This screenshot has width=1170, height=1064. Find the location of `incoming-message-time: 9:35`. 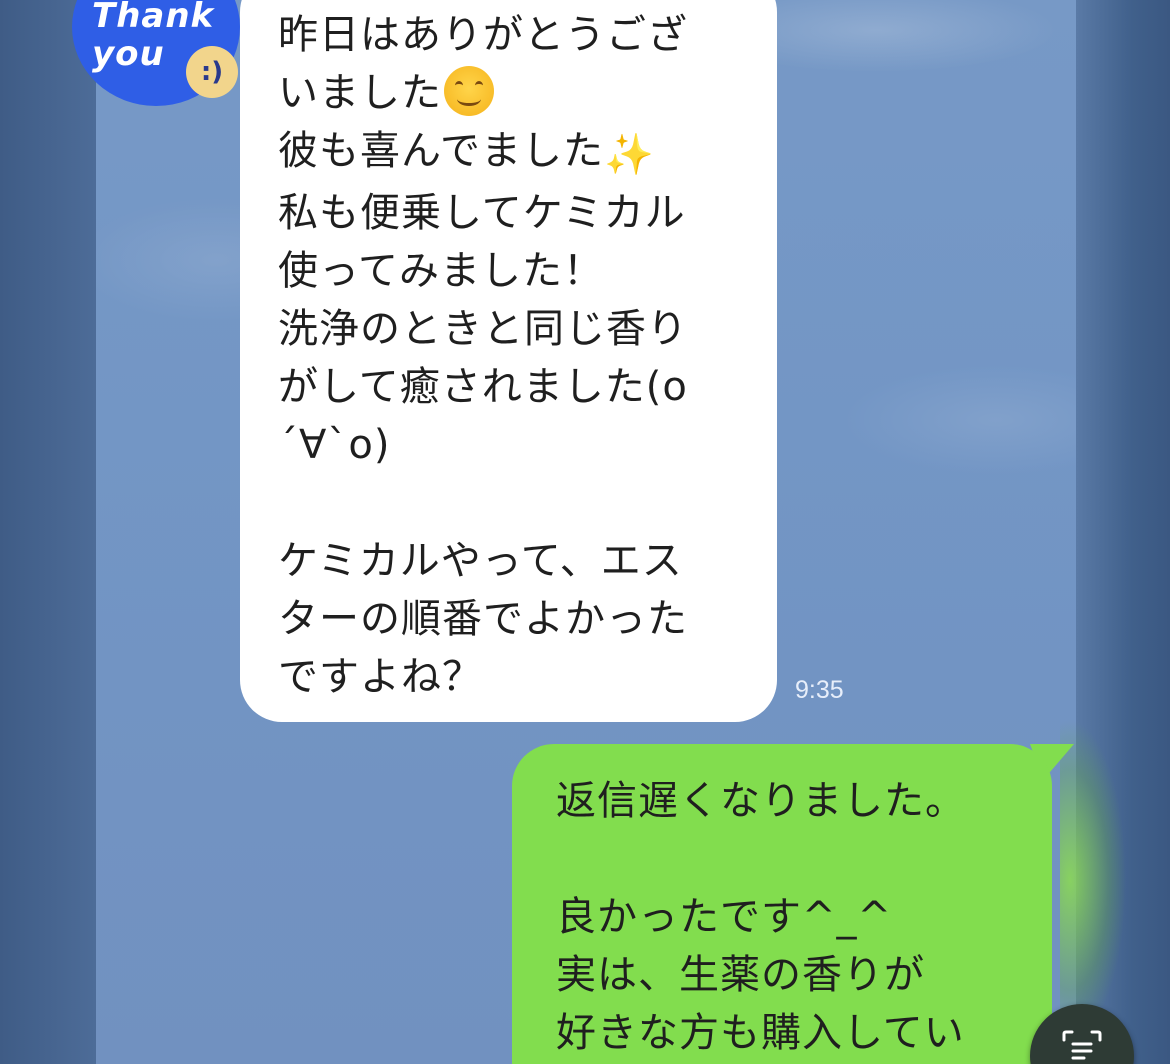

incoming-message-time: 9:35 is located at coordinates (819, 690).